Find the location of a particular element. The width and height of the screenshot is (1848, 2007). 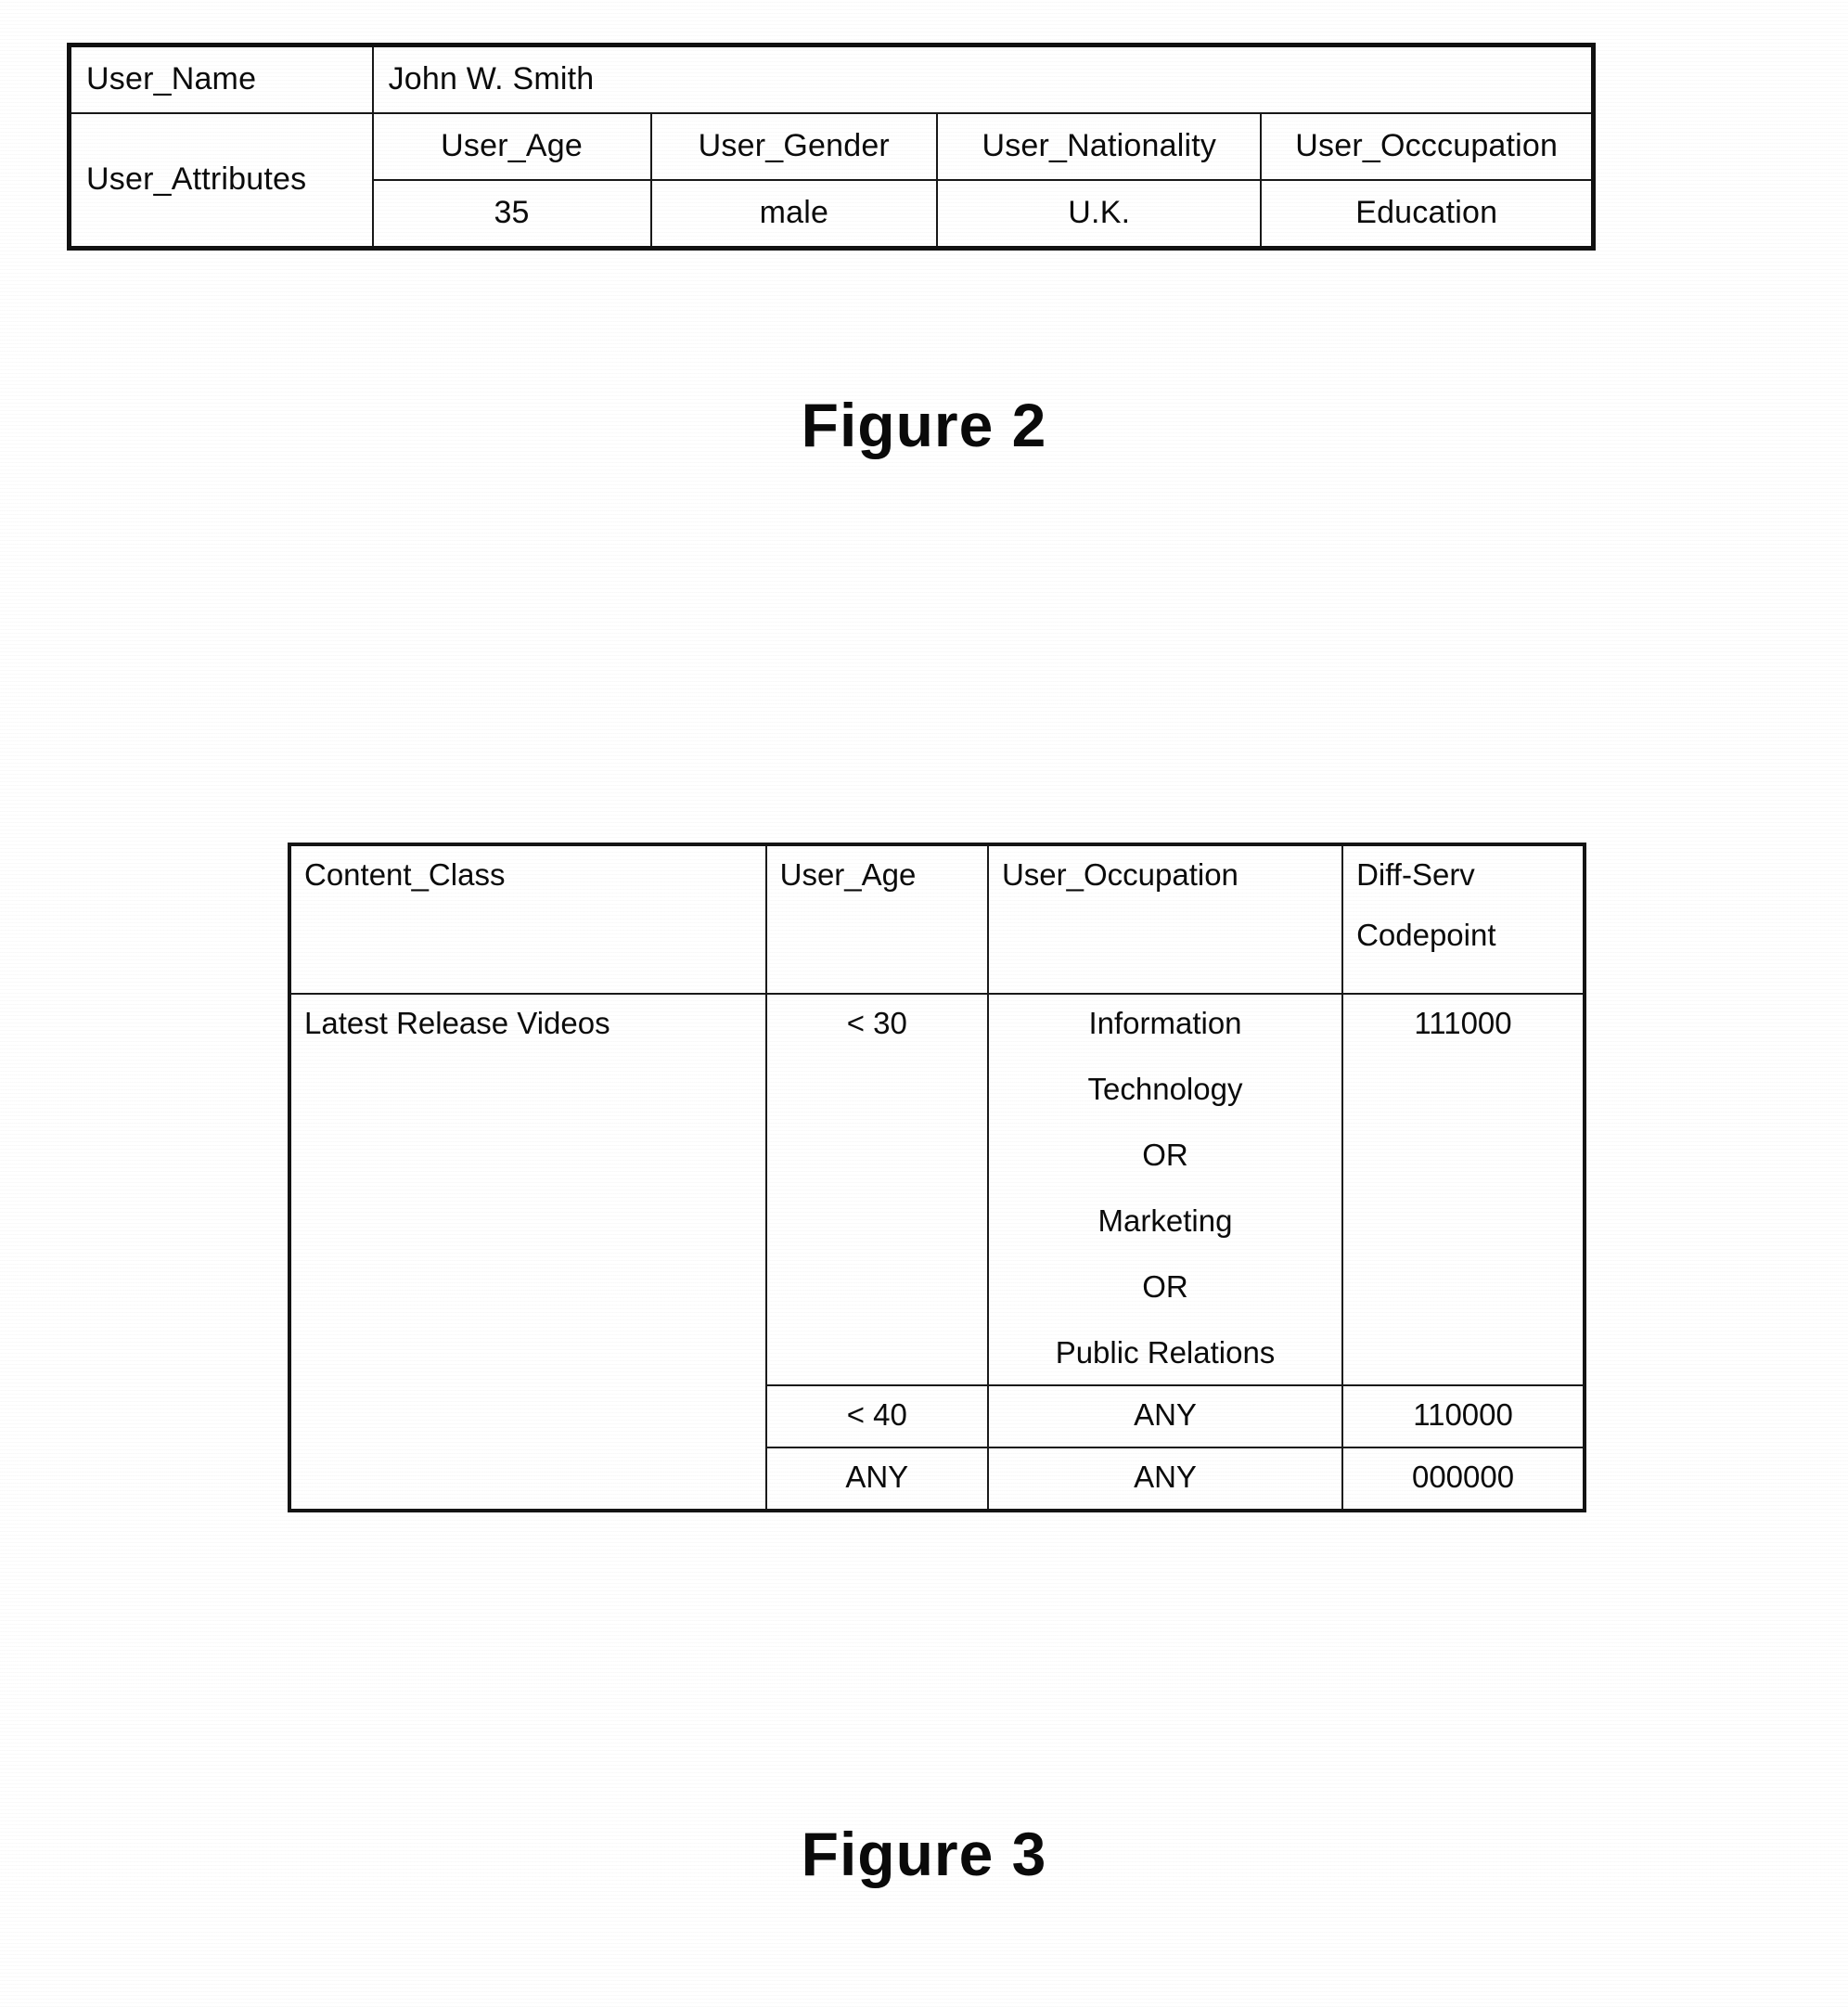

user-occupation-line-1: Information is located at coordinates (1165, 1023).